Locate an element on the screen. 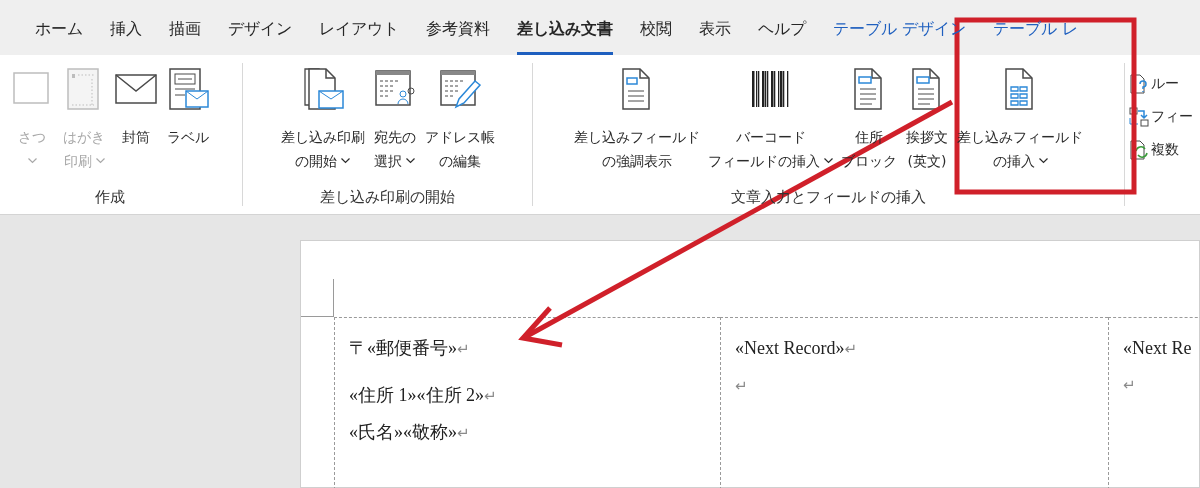 Image resolution: width=1200 pixels, height=488 pixels. small-ribbon-button: ルー is located at coordinates (1161, 83).